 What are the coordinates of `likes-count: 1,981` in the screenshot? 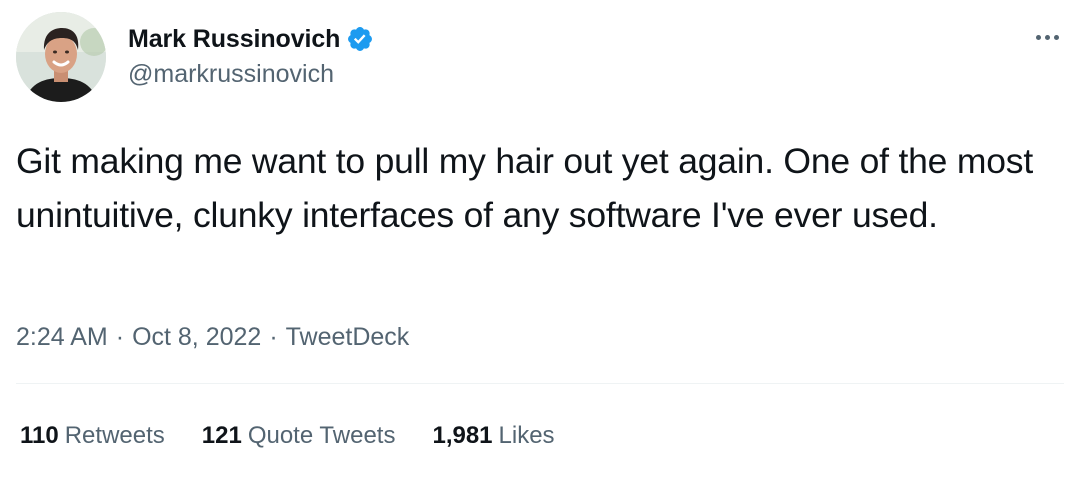 It's located at (462, 435).